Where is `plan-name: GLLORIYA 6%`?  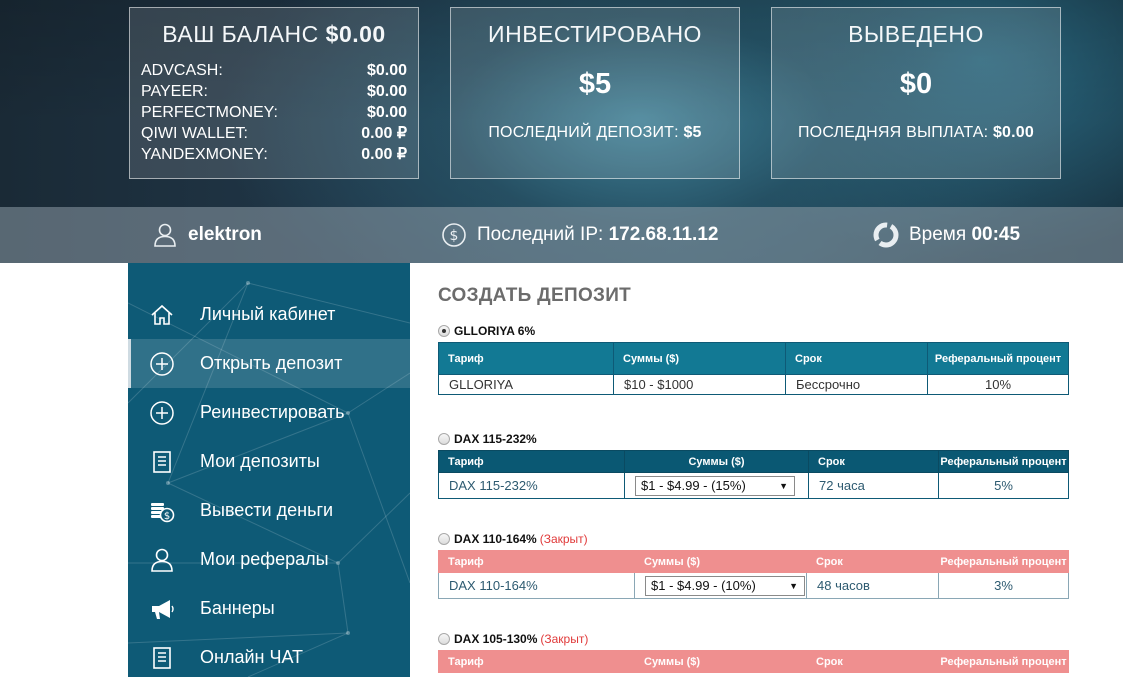 plan-name: GLLORIYA 6% is located at coordinates (495, 331).